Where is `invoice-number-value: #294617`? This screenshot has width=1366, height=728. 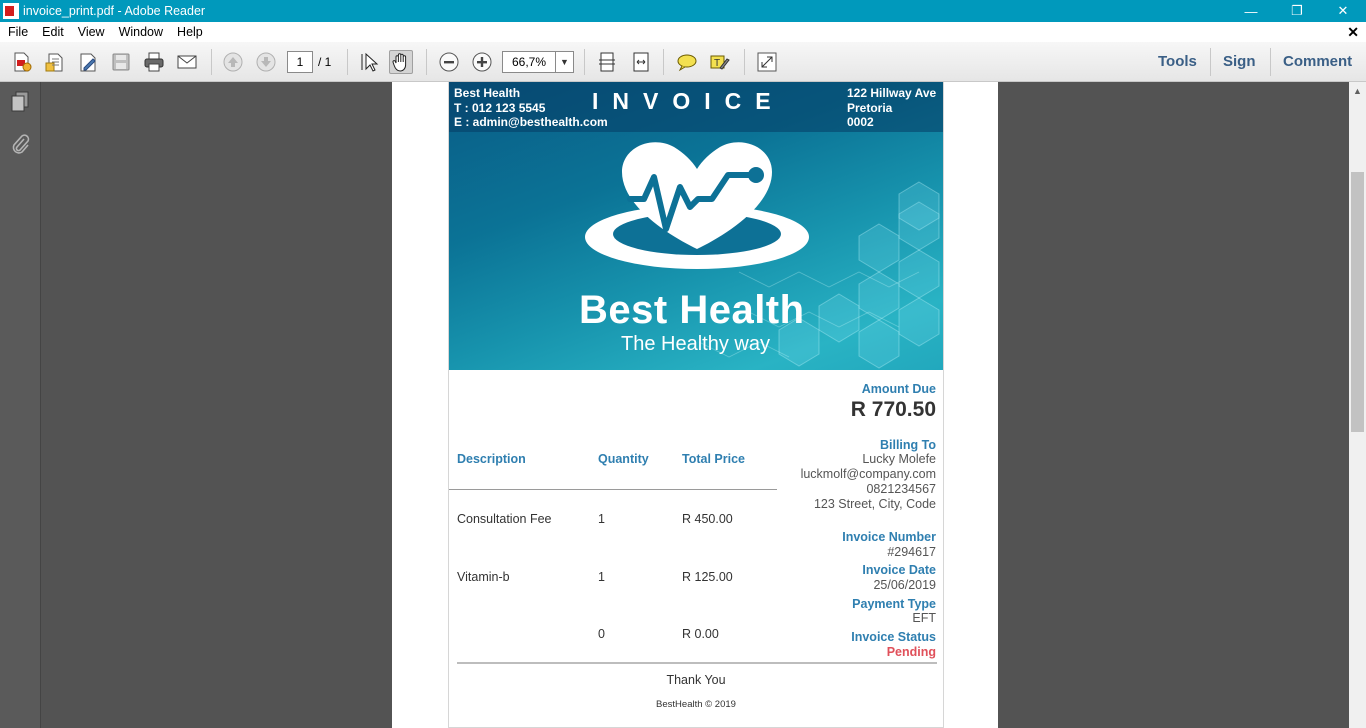
invoice-number-value: #294617 is located at coordinates (911, 552).